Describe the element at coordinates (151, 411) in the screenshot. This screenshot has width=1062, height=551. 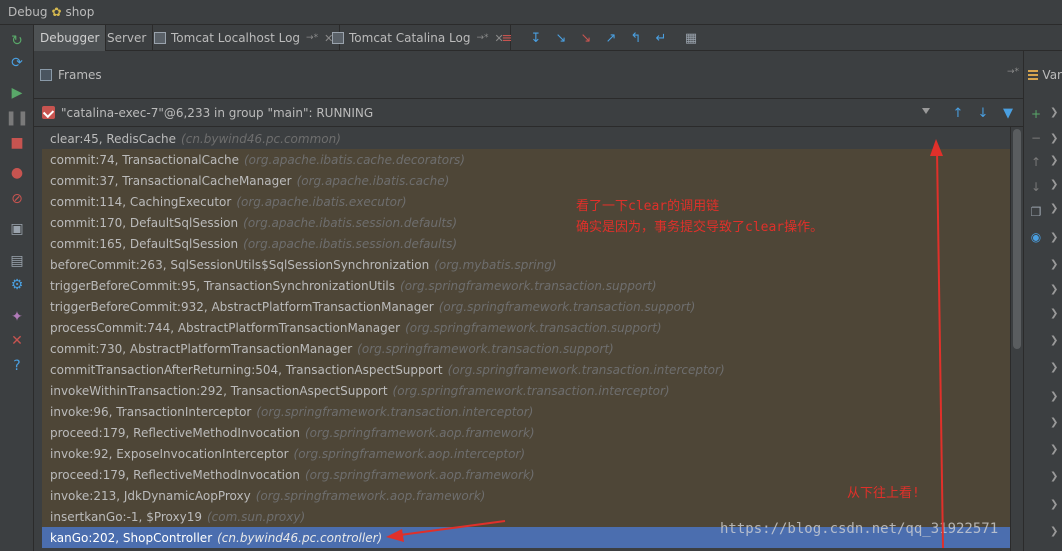
I see `frame-method: invoke:96, TransactionInterceptor` at that location.